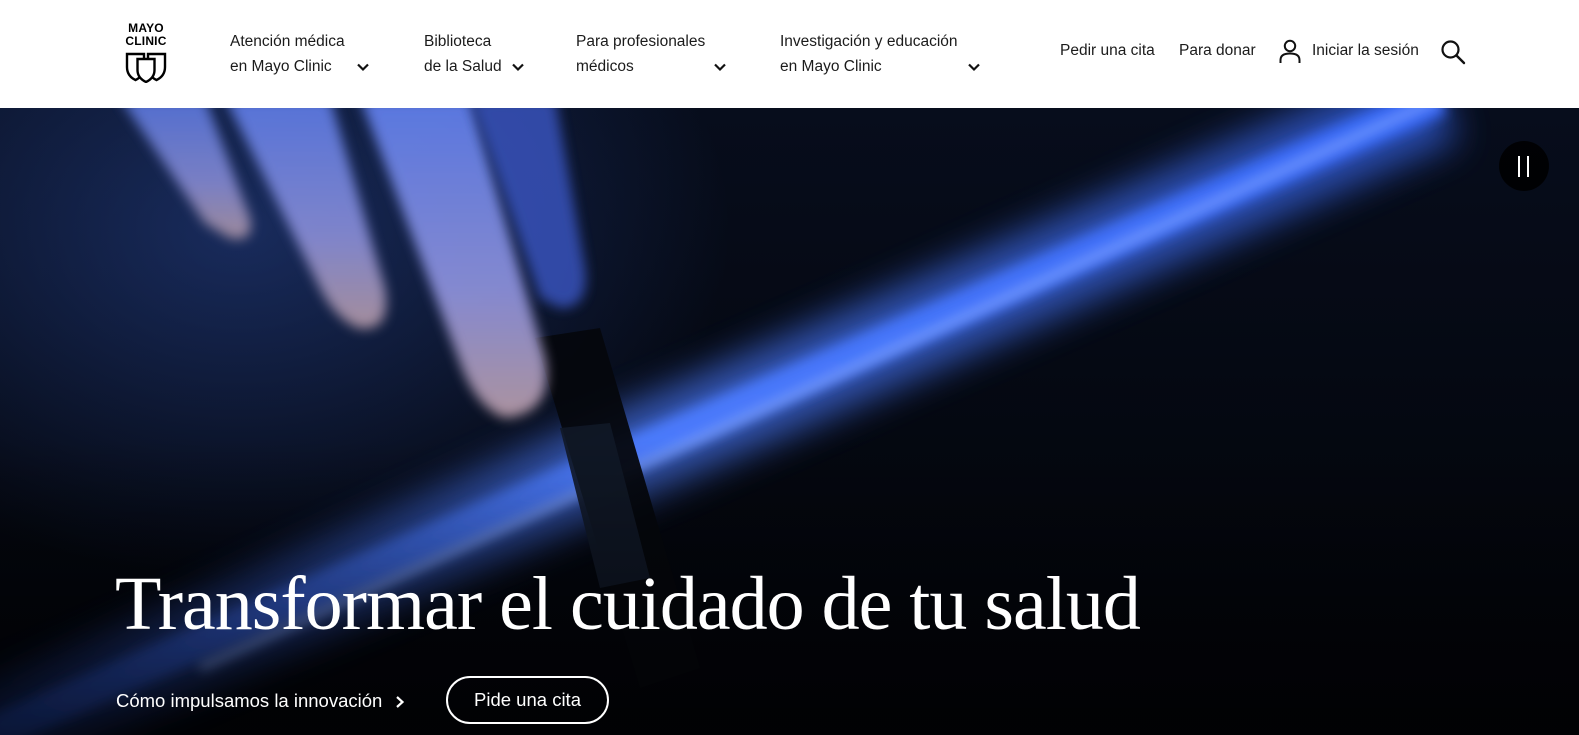 The height and width of the screenshot is (735, 1579). What do you see at coordinates (605, 66) in the screenshot?
I see `nav-item-label-line2: médicos` at bounding box center [605, 66].